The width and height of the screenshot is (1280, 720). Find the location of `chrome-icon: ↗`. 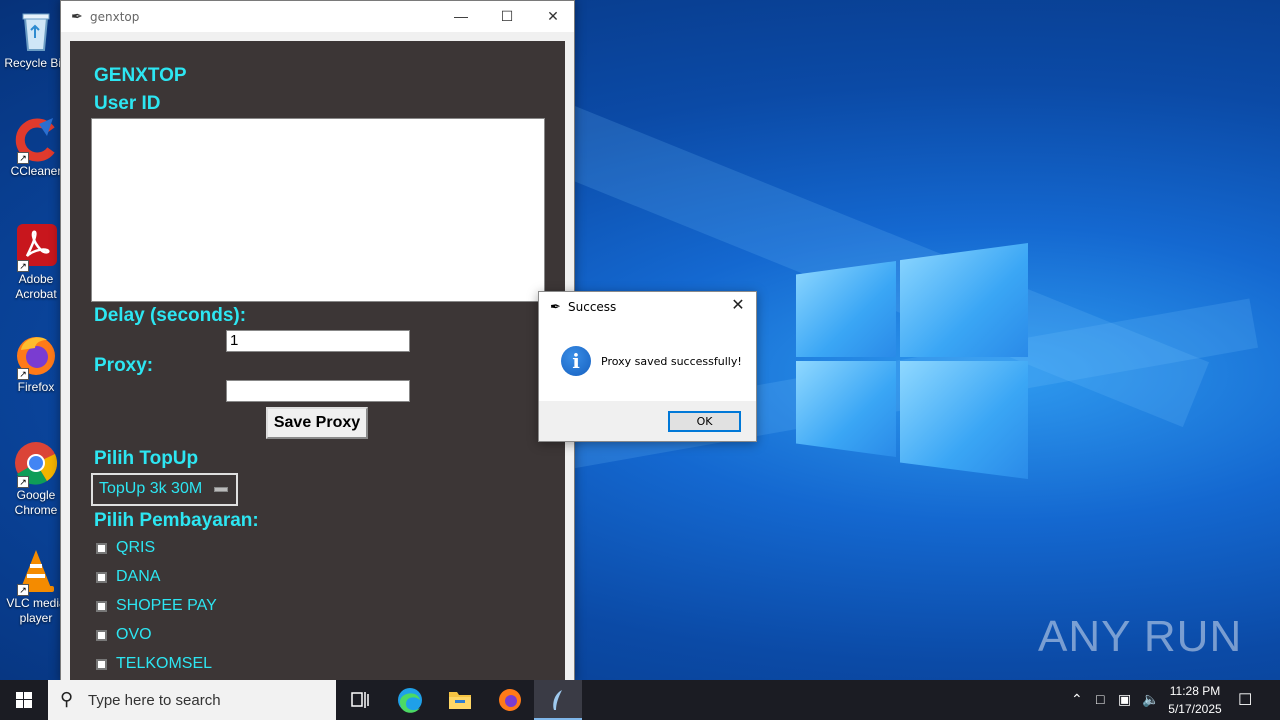

chrome-icon: ↗ is located at coordinates (36, 464).